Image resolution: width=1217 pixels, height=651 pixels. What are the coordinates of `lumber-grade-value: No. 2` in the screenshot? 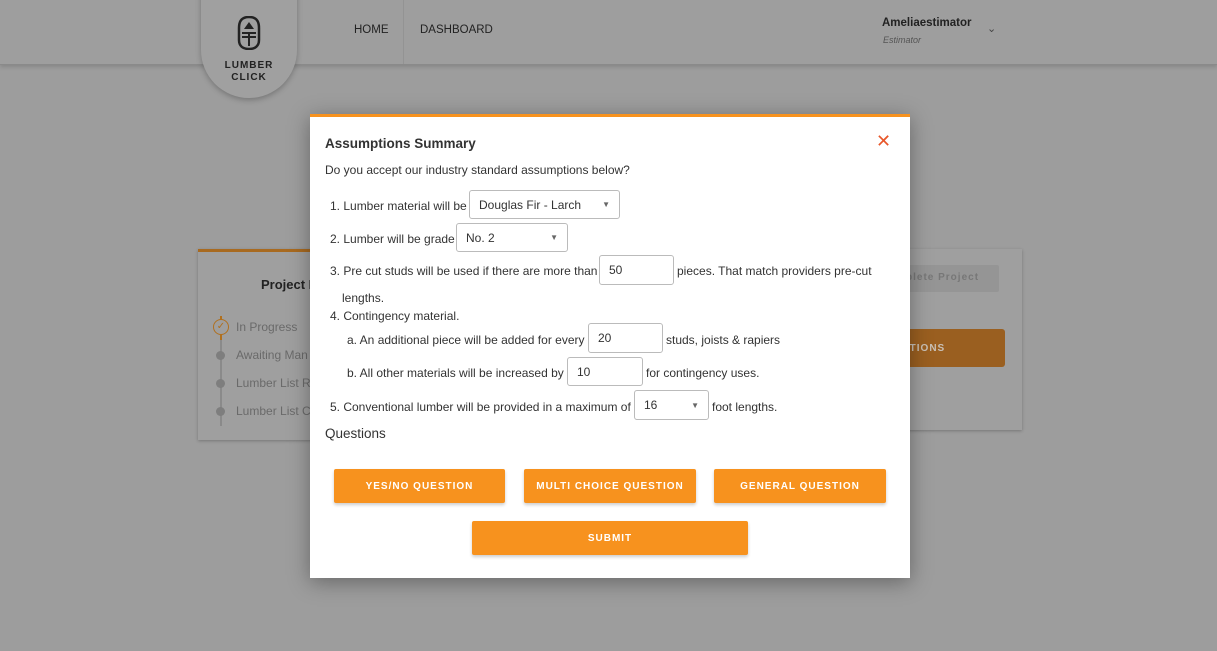 It's located at (480, 237).